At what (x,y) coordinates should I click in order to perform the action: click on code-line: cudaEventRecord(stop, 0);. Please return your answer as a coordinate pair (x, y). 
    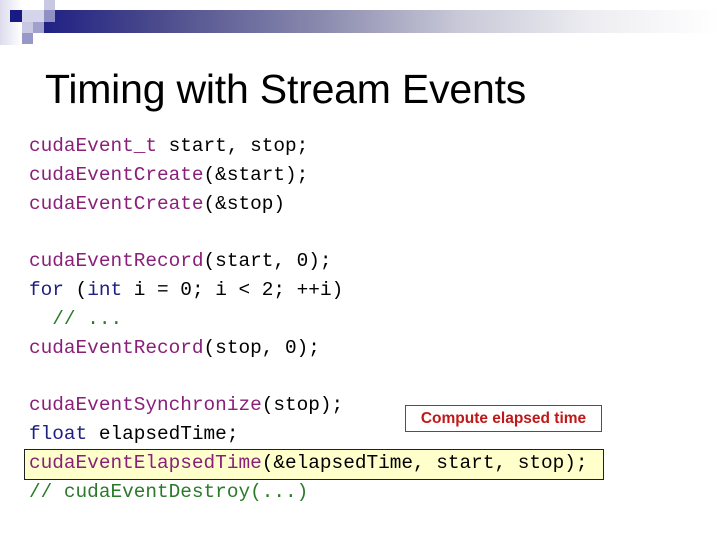
    Looking at the image, I should click on (186, 348).